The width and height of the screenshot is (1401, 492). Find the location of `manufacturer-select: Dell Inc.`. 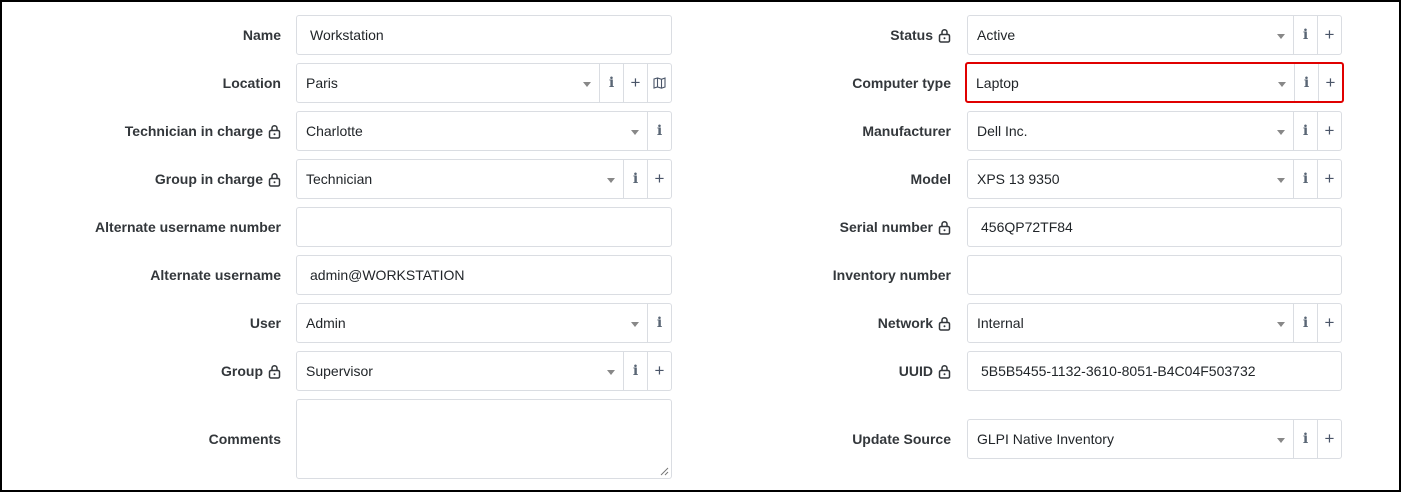

manufacturer-select: Dell Inc. is located at coordinates (1130, 131).